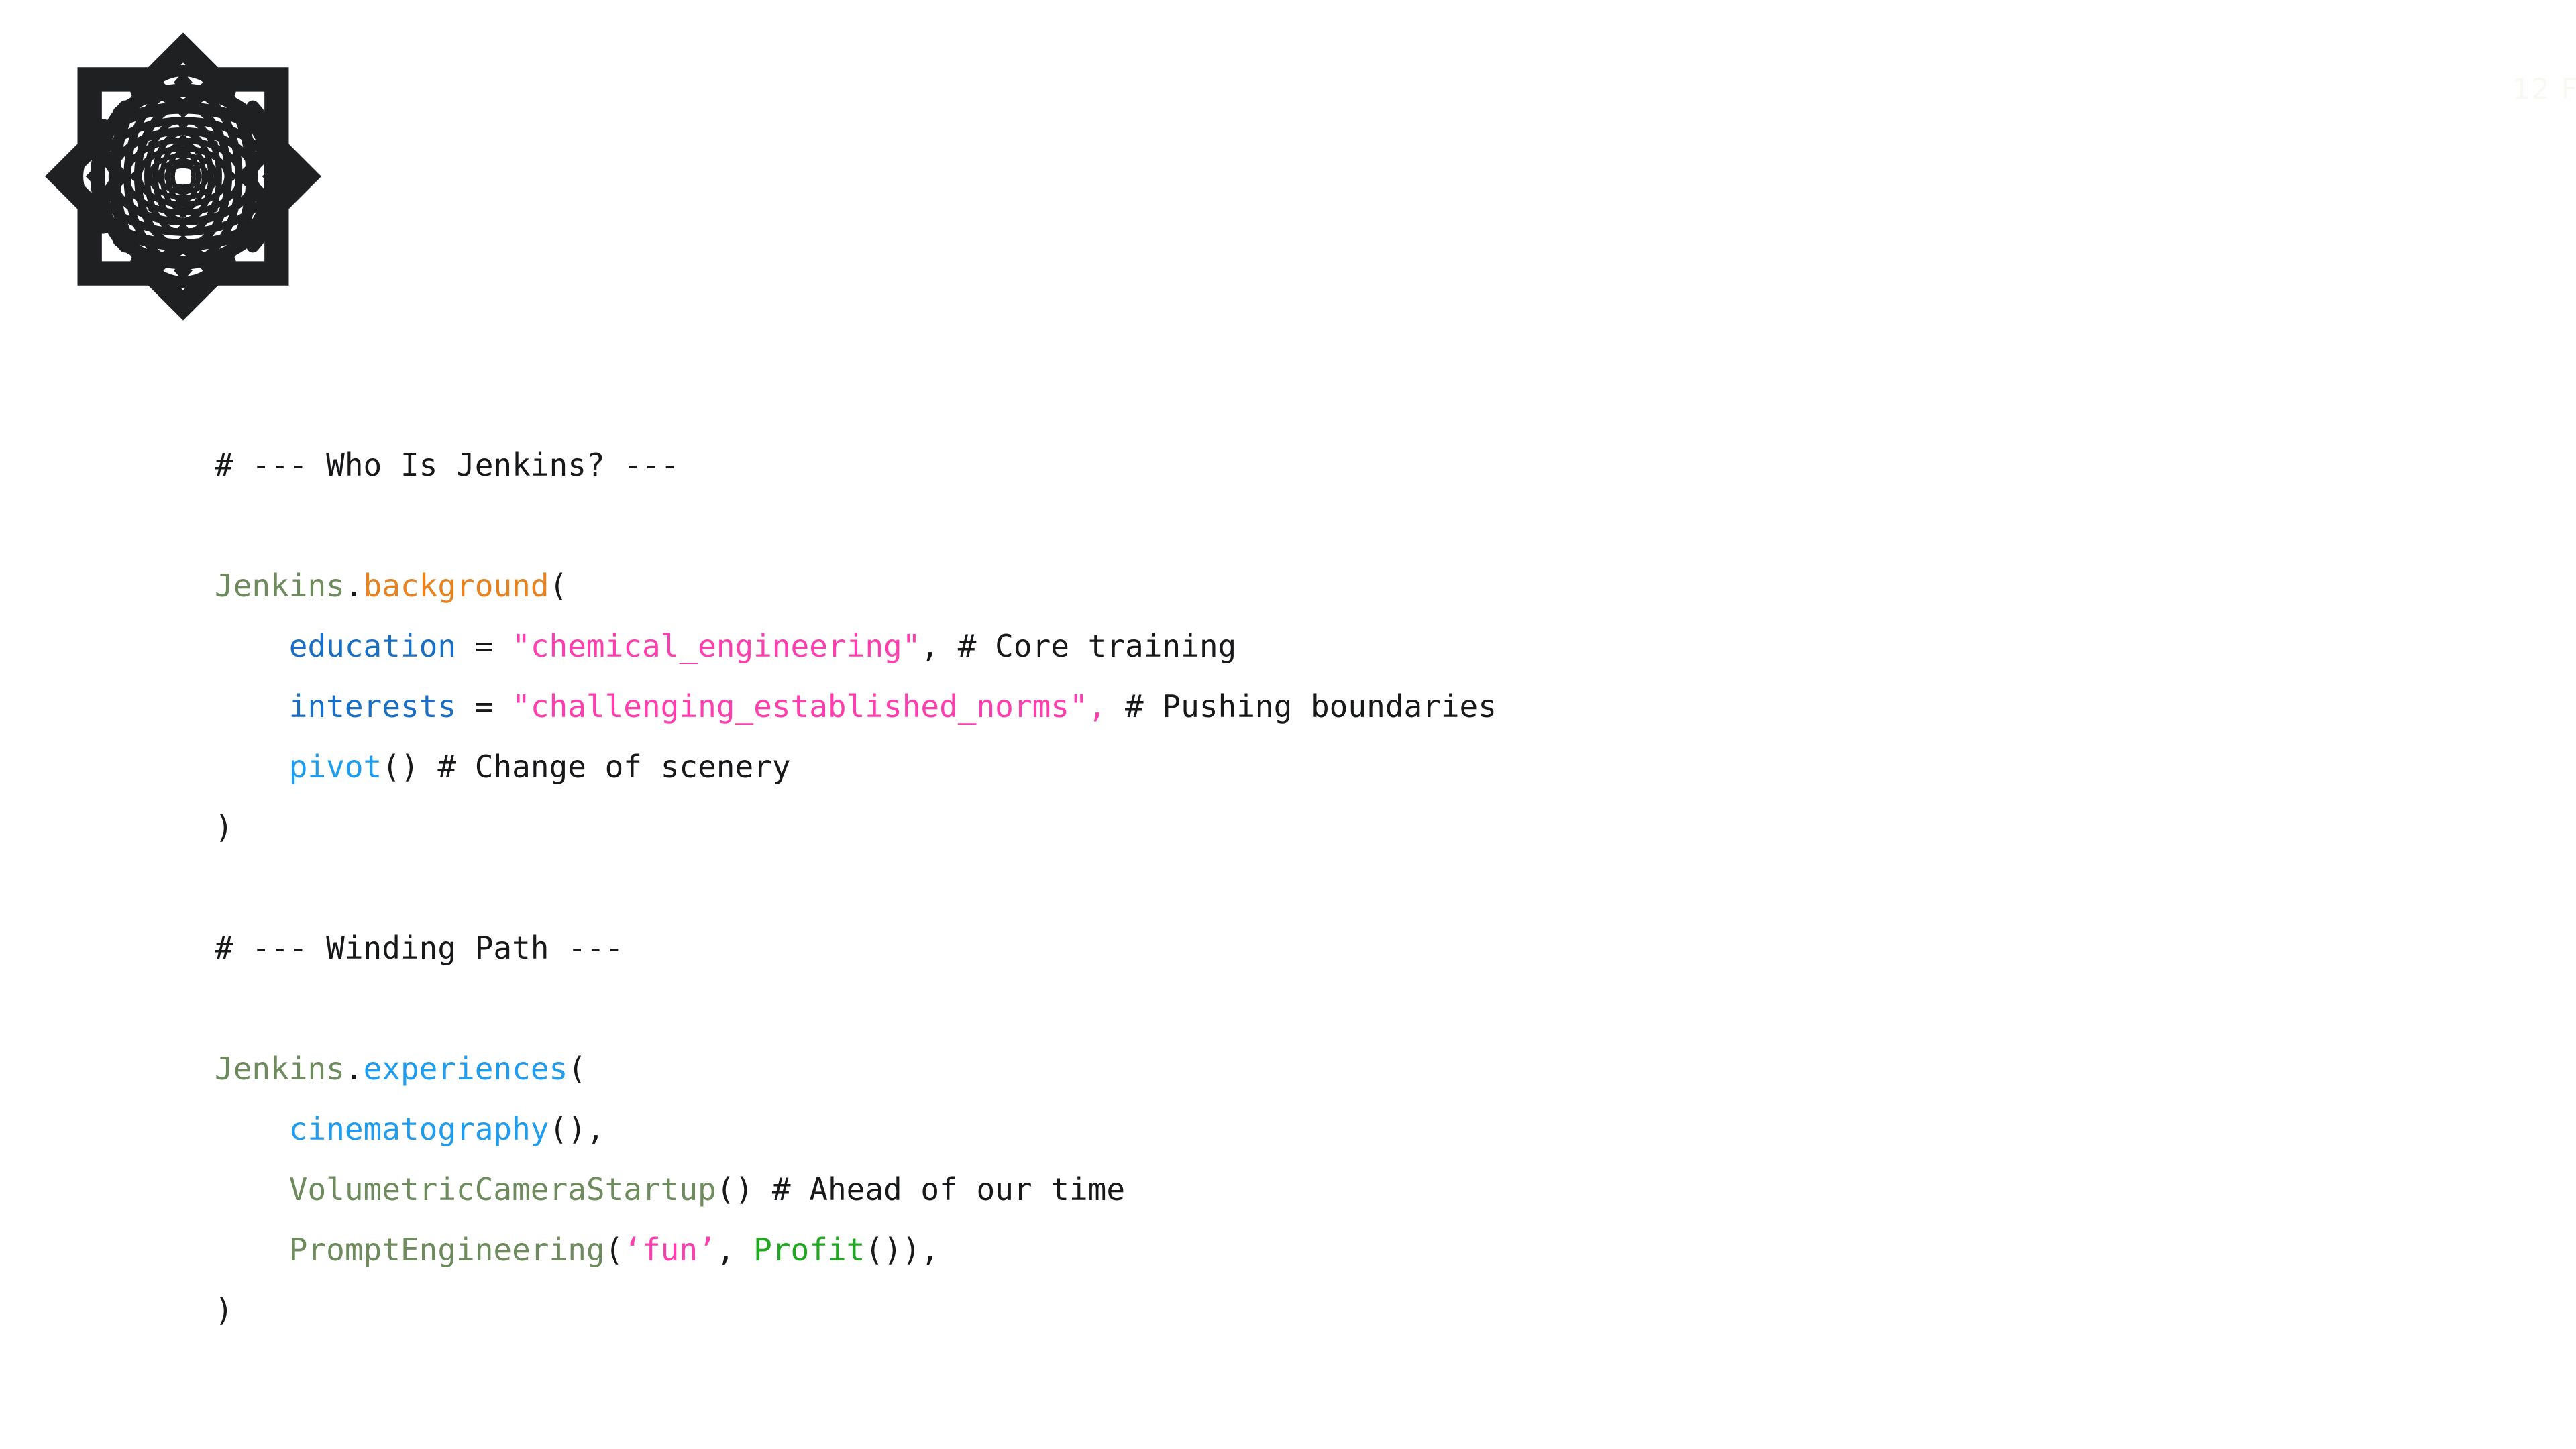 The height and width of the screenshot is (1449, 2576). What do you see at coordinates (614, 767) in the screenshot?
I see `code-token: # Change of scenery` at bounding box center [614, 767].